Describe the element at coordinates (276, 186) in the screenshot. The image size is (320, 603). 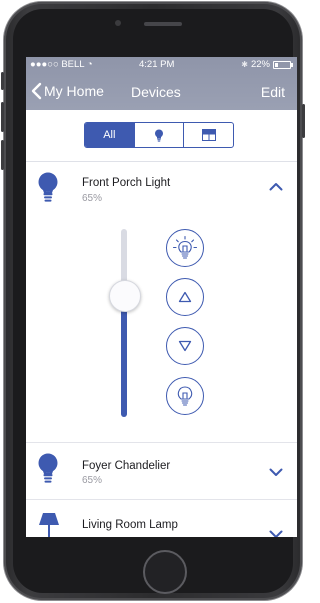
I see `chevron-up-icon` at that location.